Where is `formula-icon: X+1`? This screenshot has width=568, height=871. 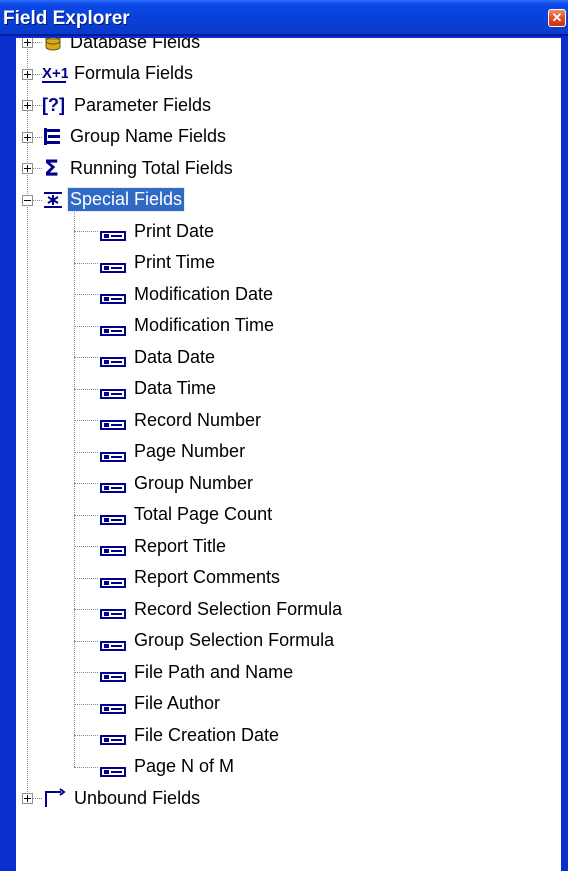
formula-icon: X+1 is located at coordinates (55, 74).